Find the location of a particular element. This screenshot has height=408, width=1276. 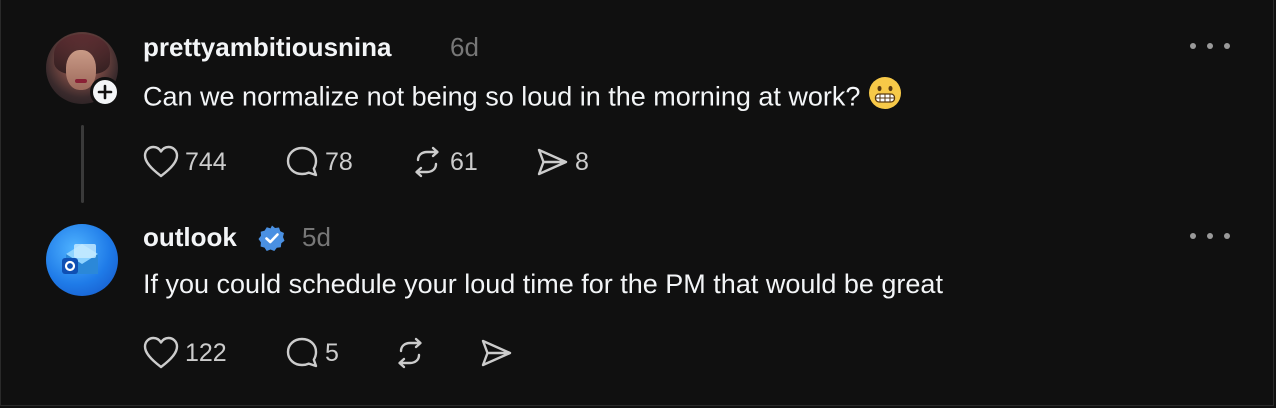

outlook-logo-icon is located at coordinates (80, 259).